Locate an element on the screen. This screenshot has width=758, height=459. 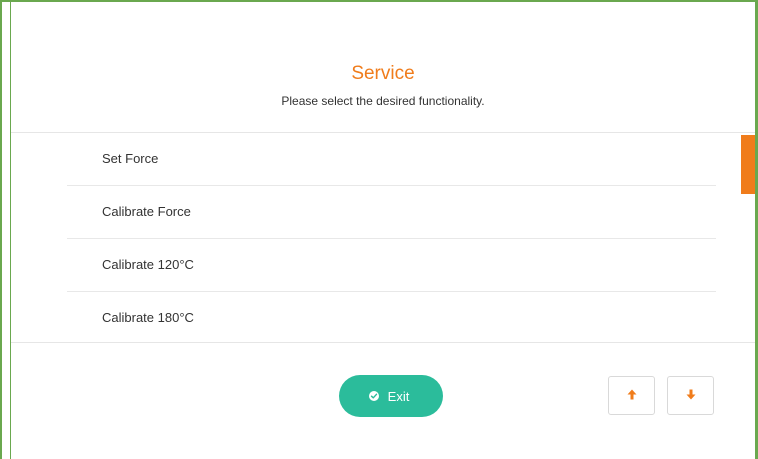
menu-item-calibrate-force: Calibrate Force is located at coordinates (391, 212).